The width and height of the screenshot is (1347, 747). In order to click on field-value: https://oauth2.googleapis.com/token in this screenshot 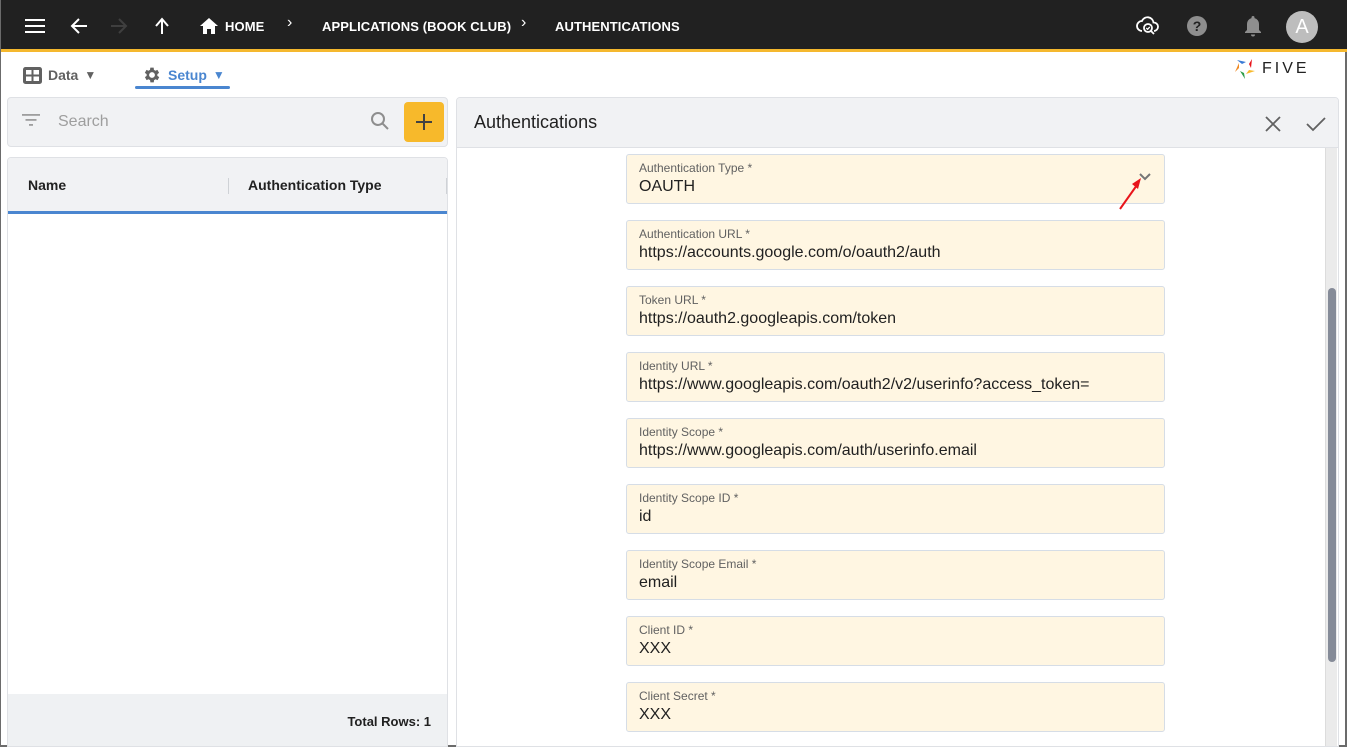, I will do `click(768, 318)`.